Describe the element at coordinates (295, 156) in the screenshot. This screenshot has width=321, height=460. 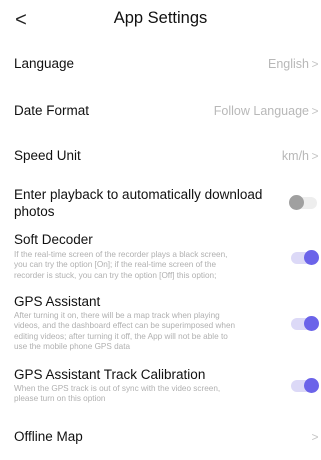
I see `speed-unit-value: km/h` at that location.